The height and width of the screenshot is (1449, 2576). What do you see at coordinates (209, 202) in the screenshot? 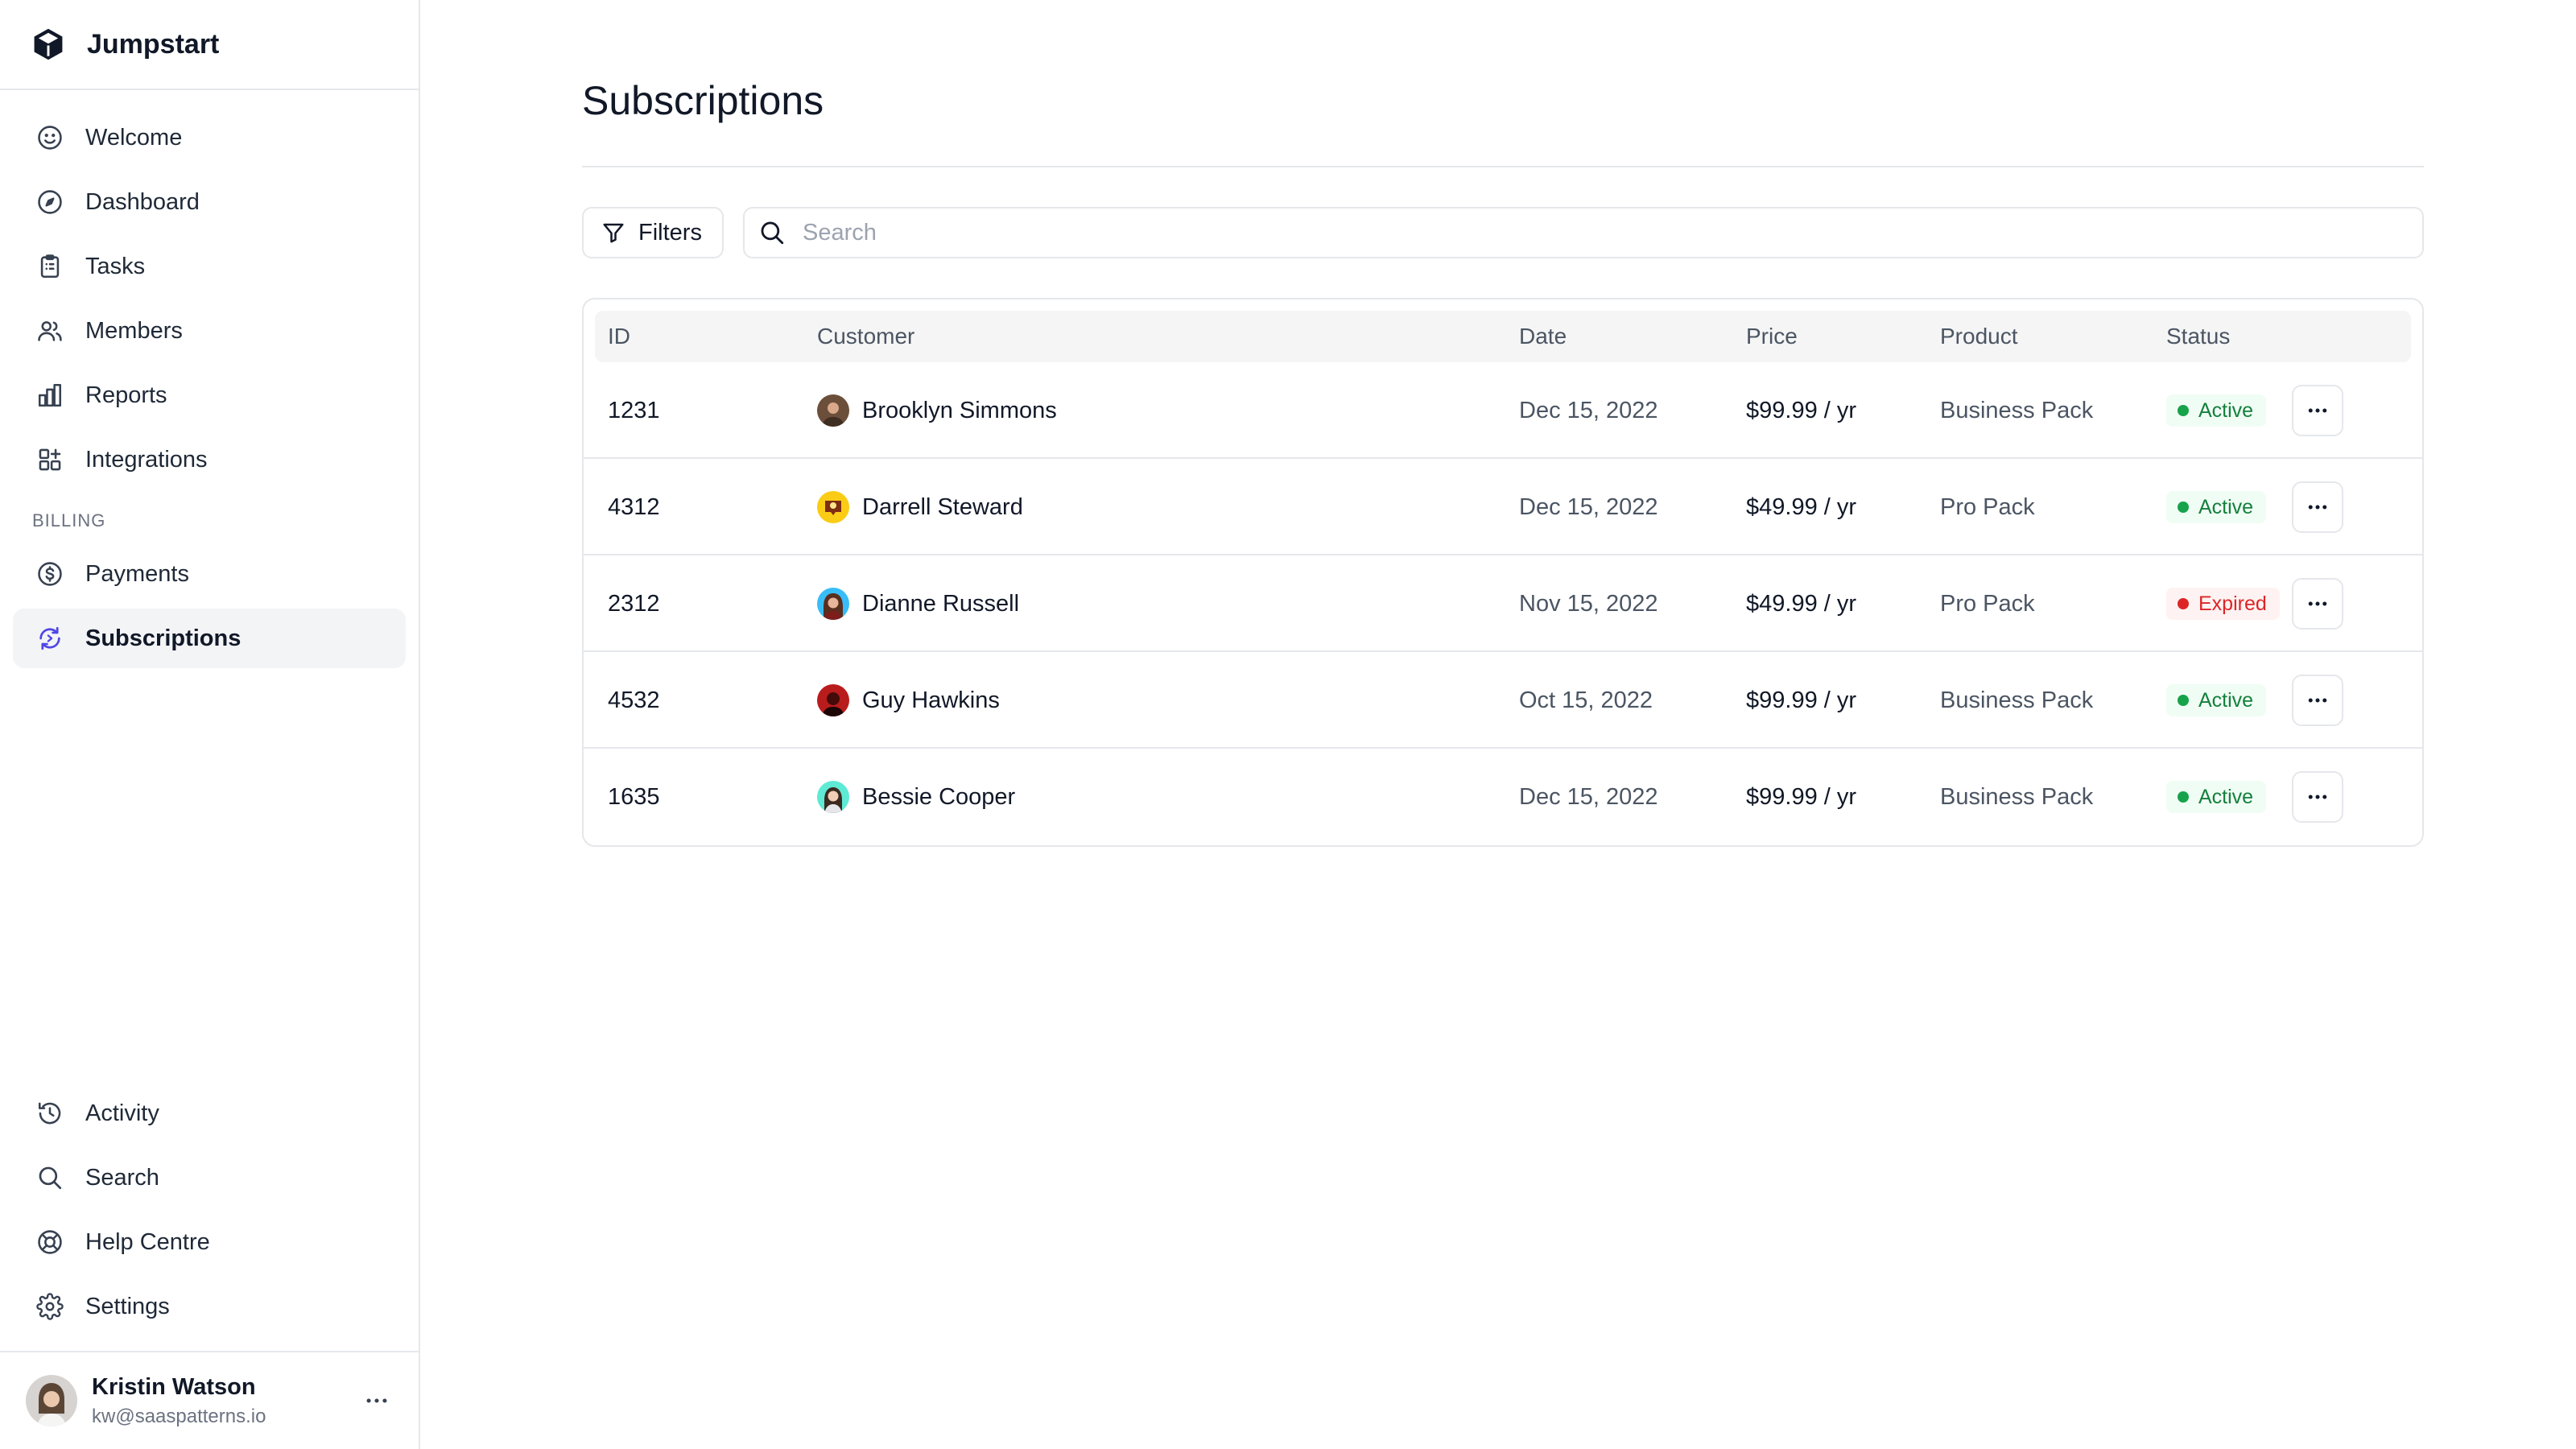
I see `sidebar-item-dashboard: Dashboard` at bounding box center [209, 202].